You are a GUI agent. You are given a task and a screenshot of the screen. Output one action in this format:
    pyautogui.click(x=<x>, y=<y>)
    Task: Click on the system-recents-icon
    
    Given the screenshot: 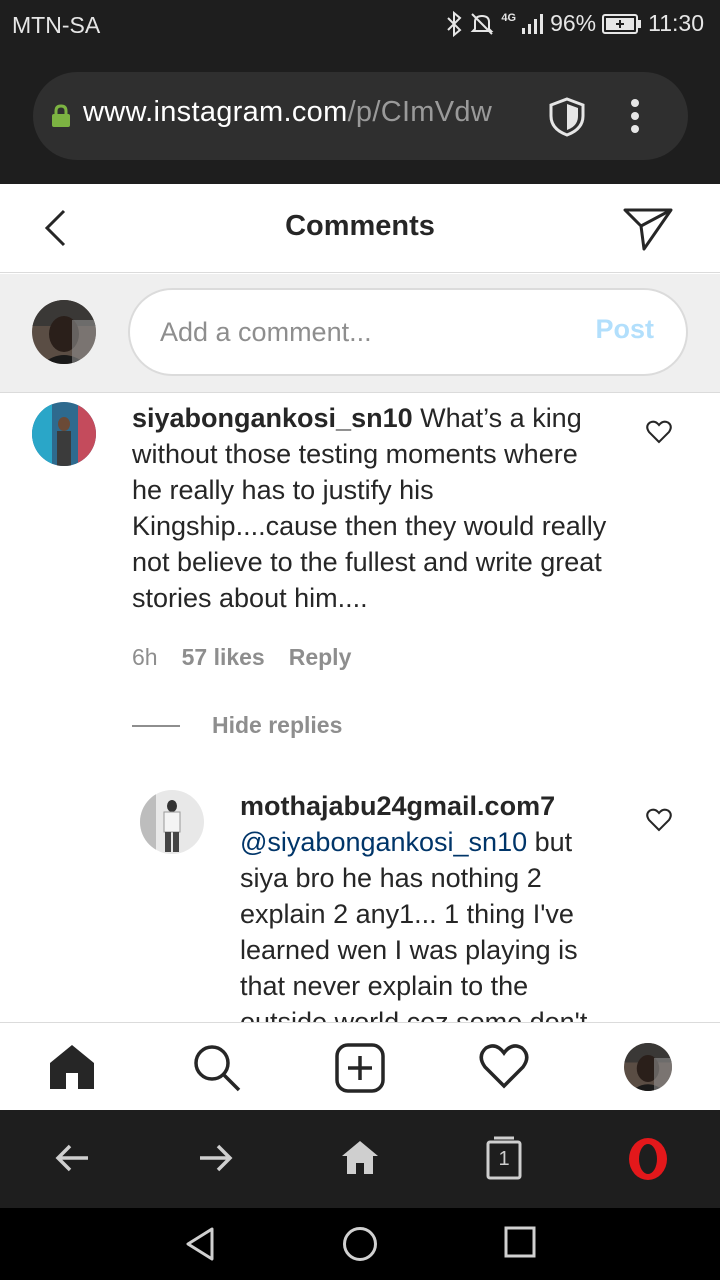 What is the action you would take?
    pyautogui.click(x=520, y=1242)
    